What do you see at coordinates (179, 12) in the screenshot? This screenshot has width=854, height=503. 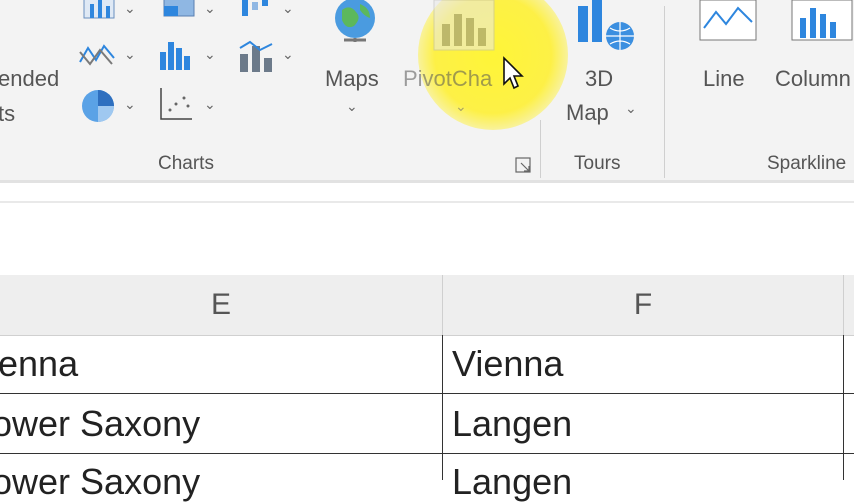 I see `hierarchy-chart-icon` at bounding box center [179, 12].